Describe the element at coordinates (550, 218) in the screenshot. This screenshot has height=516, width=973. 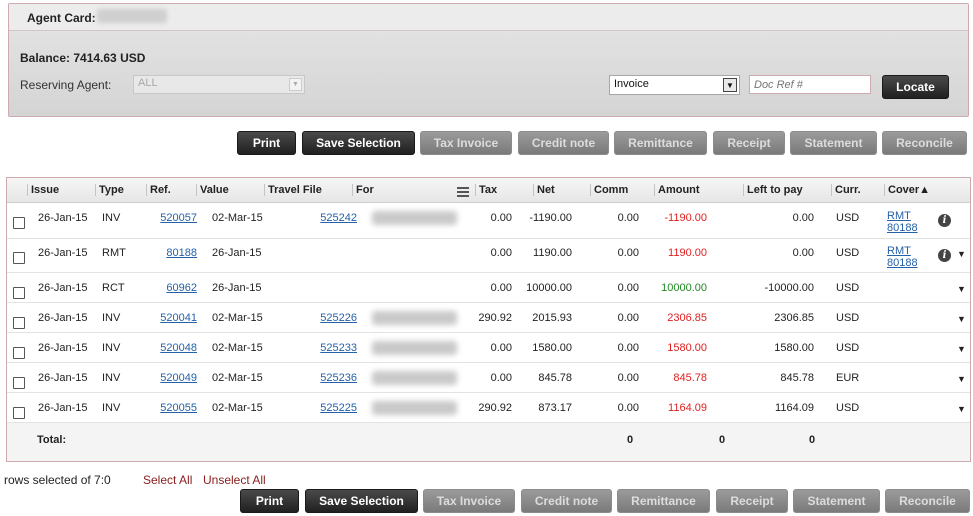
I see `row-net: -1190.00` at that location.